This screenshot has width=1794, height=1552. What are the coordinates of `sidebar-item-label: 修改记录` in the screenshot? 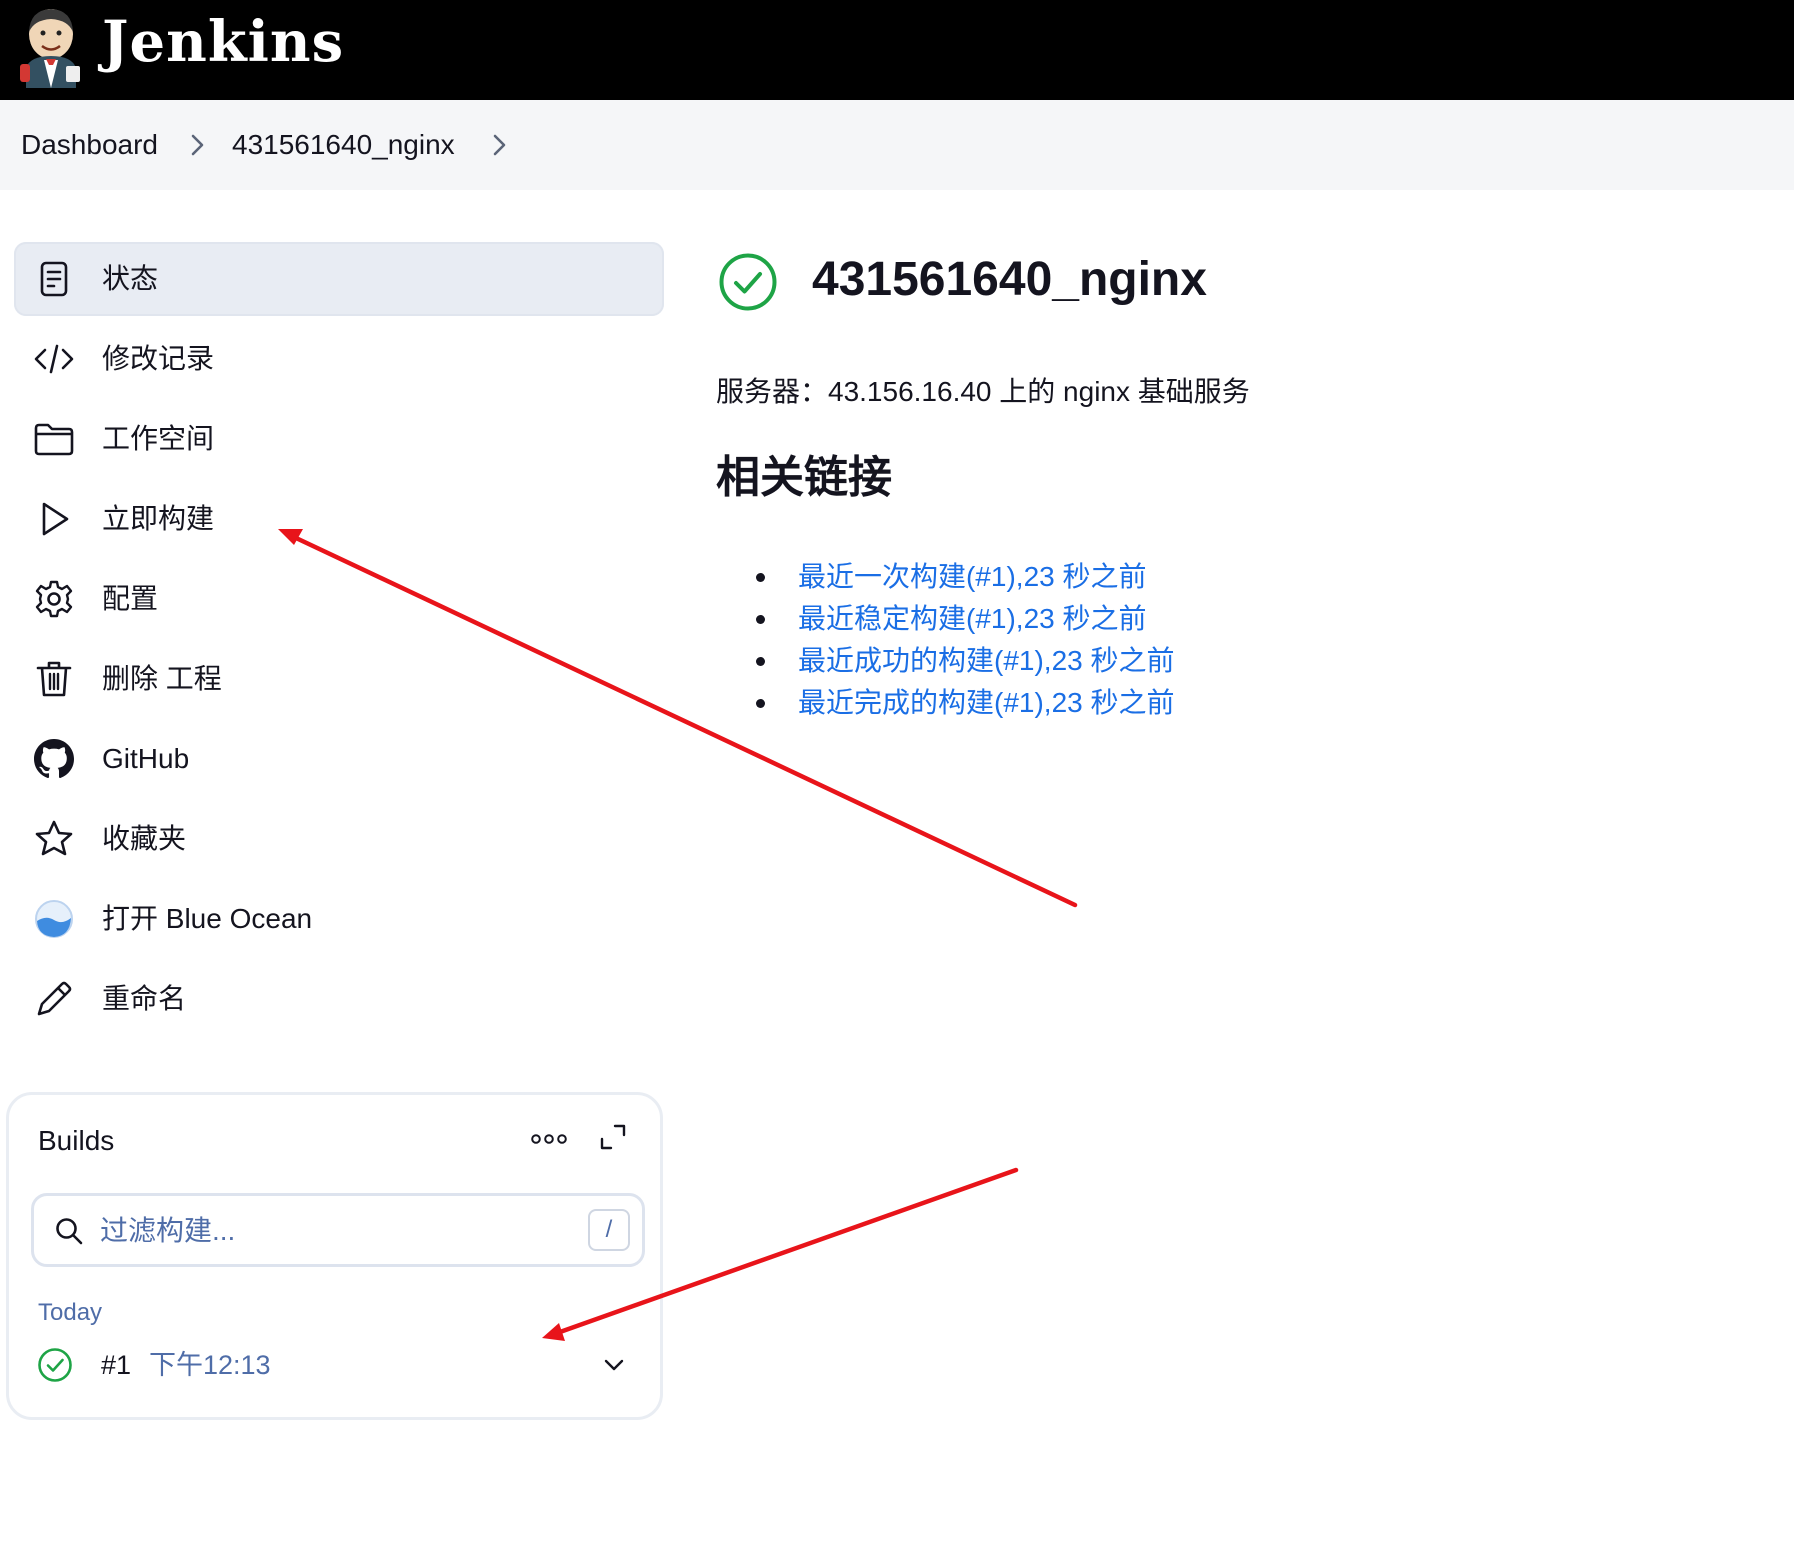 It's located at (158, 358).